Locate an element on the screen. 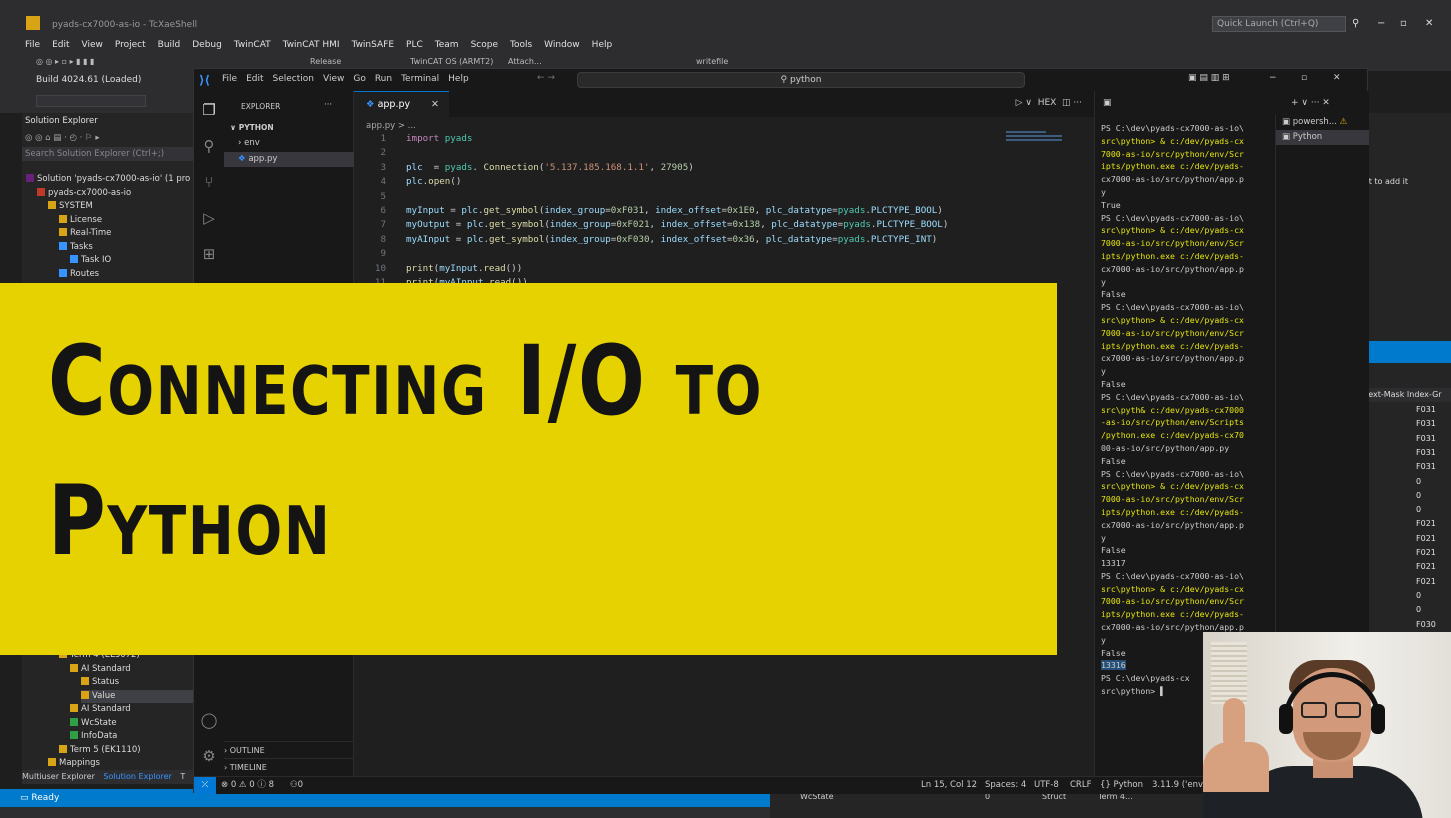 This screenshot has height=818, width=1451. vs-menu-item: PLC is located at coordinates (414, 45).